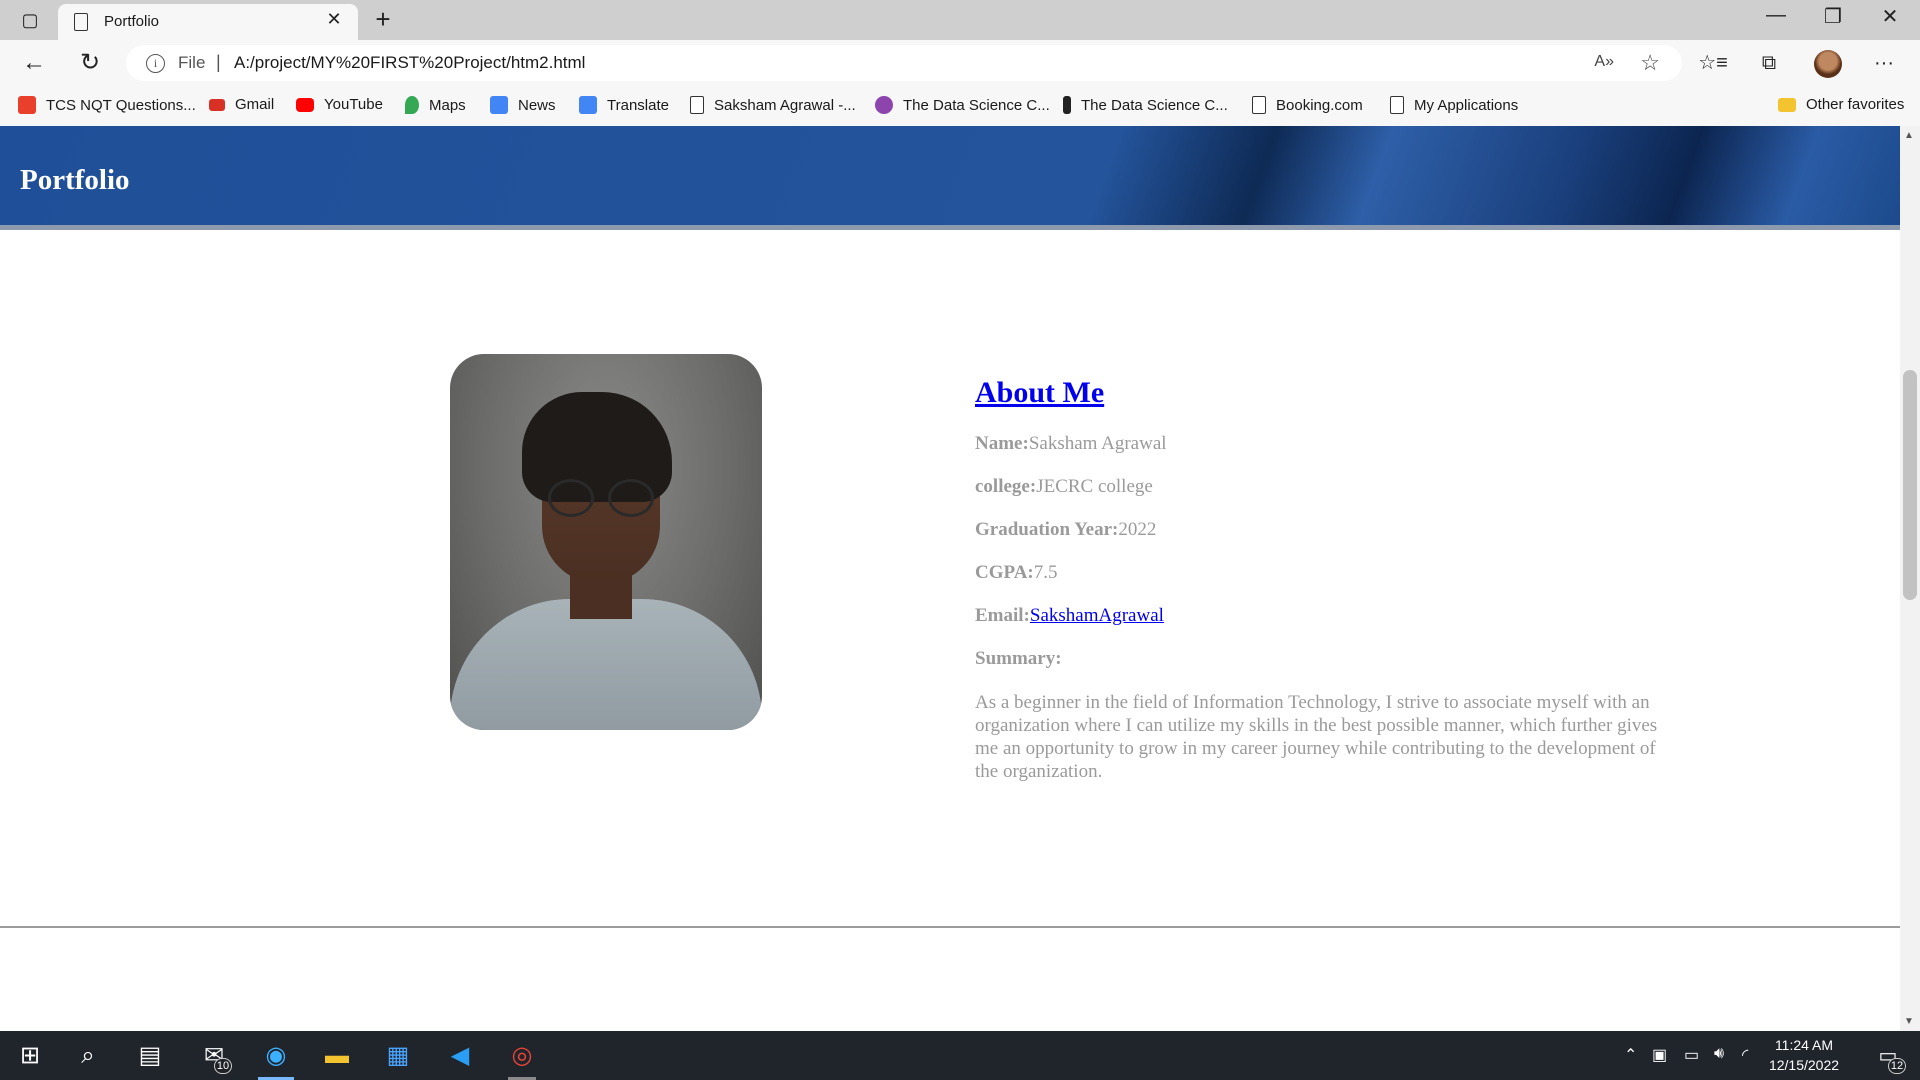 The height and width of the screenshot is (1080, 1920). What do you see at coordinates (1325, 454) in the screenshot?
I see `field-name: Name:Saksham Agrawal` at bounding box center [1325, 454].